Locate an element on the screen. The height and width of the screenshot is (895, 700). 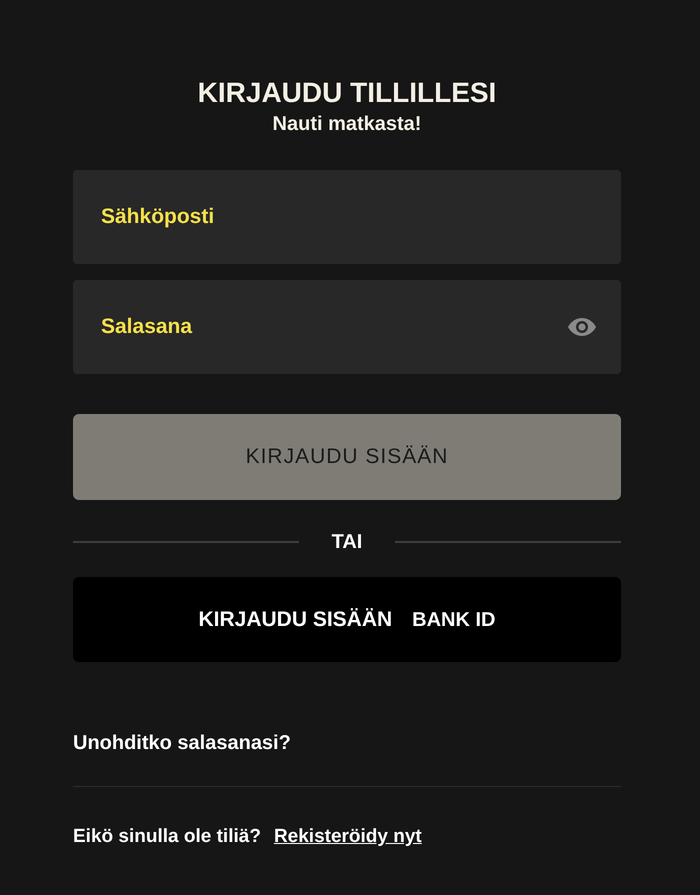
bank-id-button: KIRJAUDU SISÄÄN BANK ID is located at coordinates (347, 619).